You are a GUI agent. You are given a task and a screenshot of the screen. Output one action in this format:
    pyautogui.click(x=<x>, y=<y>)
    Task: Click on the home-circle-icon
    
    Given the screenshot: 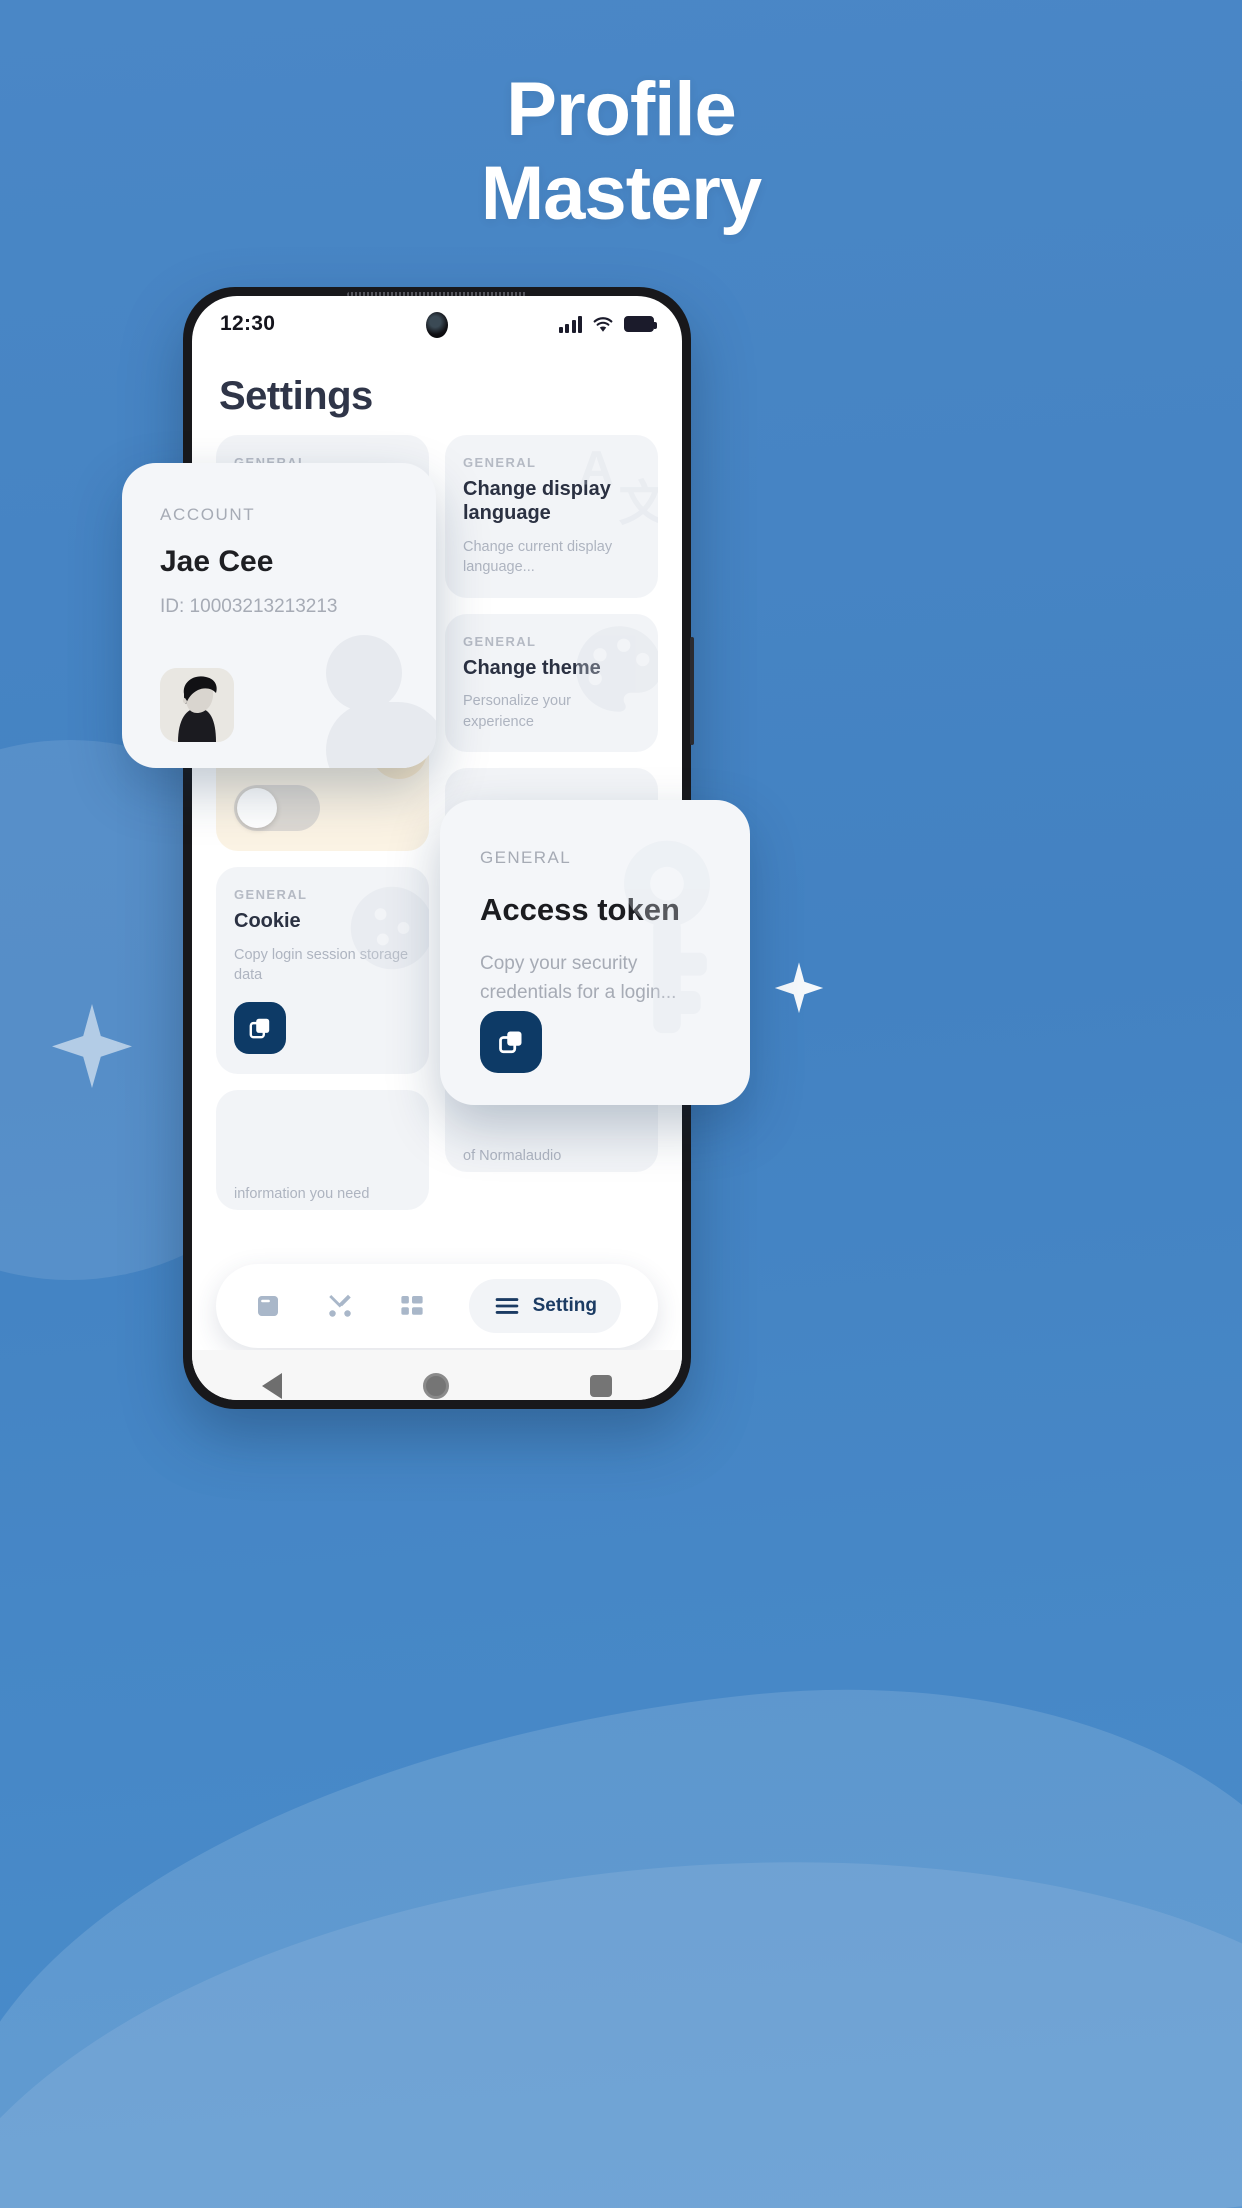 What is the action you would take?
    pyautogui.click(x=435, y=1386)
    